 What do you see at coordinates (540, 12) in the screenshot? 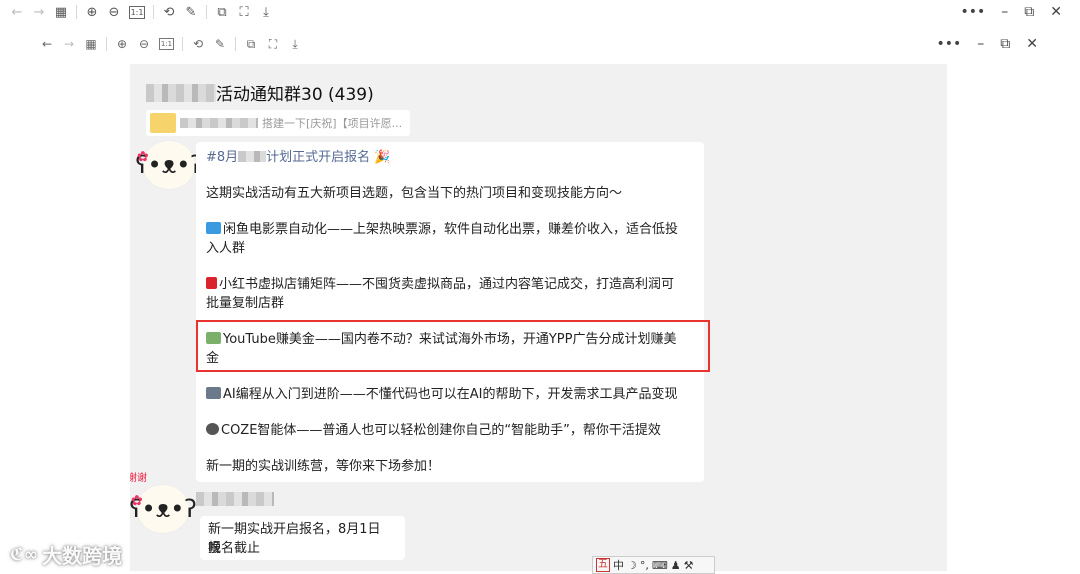
I see `viewer-toolbar-outer: ← → ▦ ⊕ ⊖ 1:1 ⟲ ✎ ⧉ ⛶ ⤓ ••• – ⧉ ✕` at bounding box center [540, 12].